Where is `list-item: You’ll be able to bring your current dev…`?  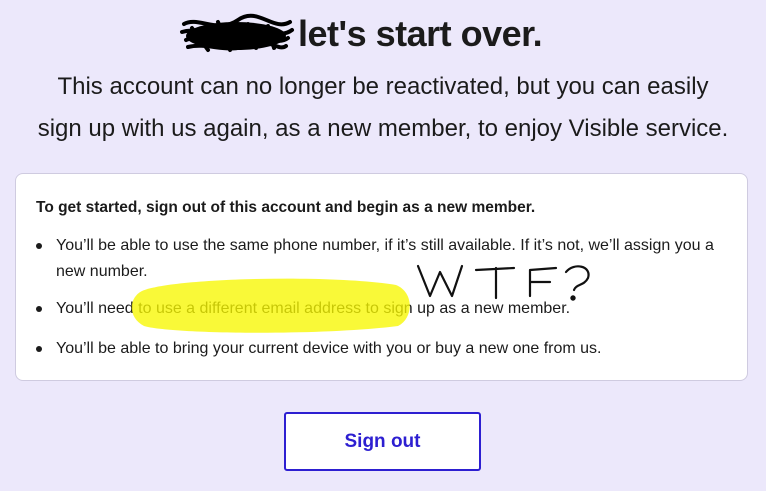 list-item: You’ll be able to bring your current dev… is located at coordinates (376, 349).